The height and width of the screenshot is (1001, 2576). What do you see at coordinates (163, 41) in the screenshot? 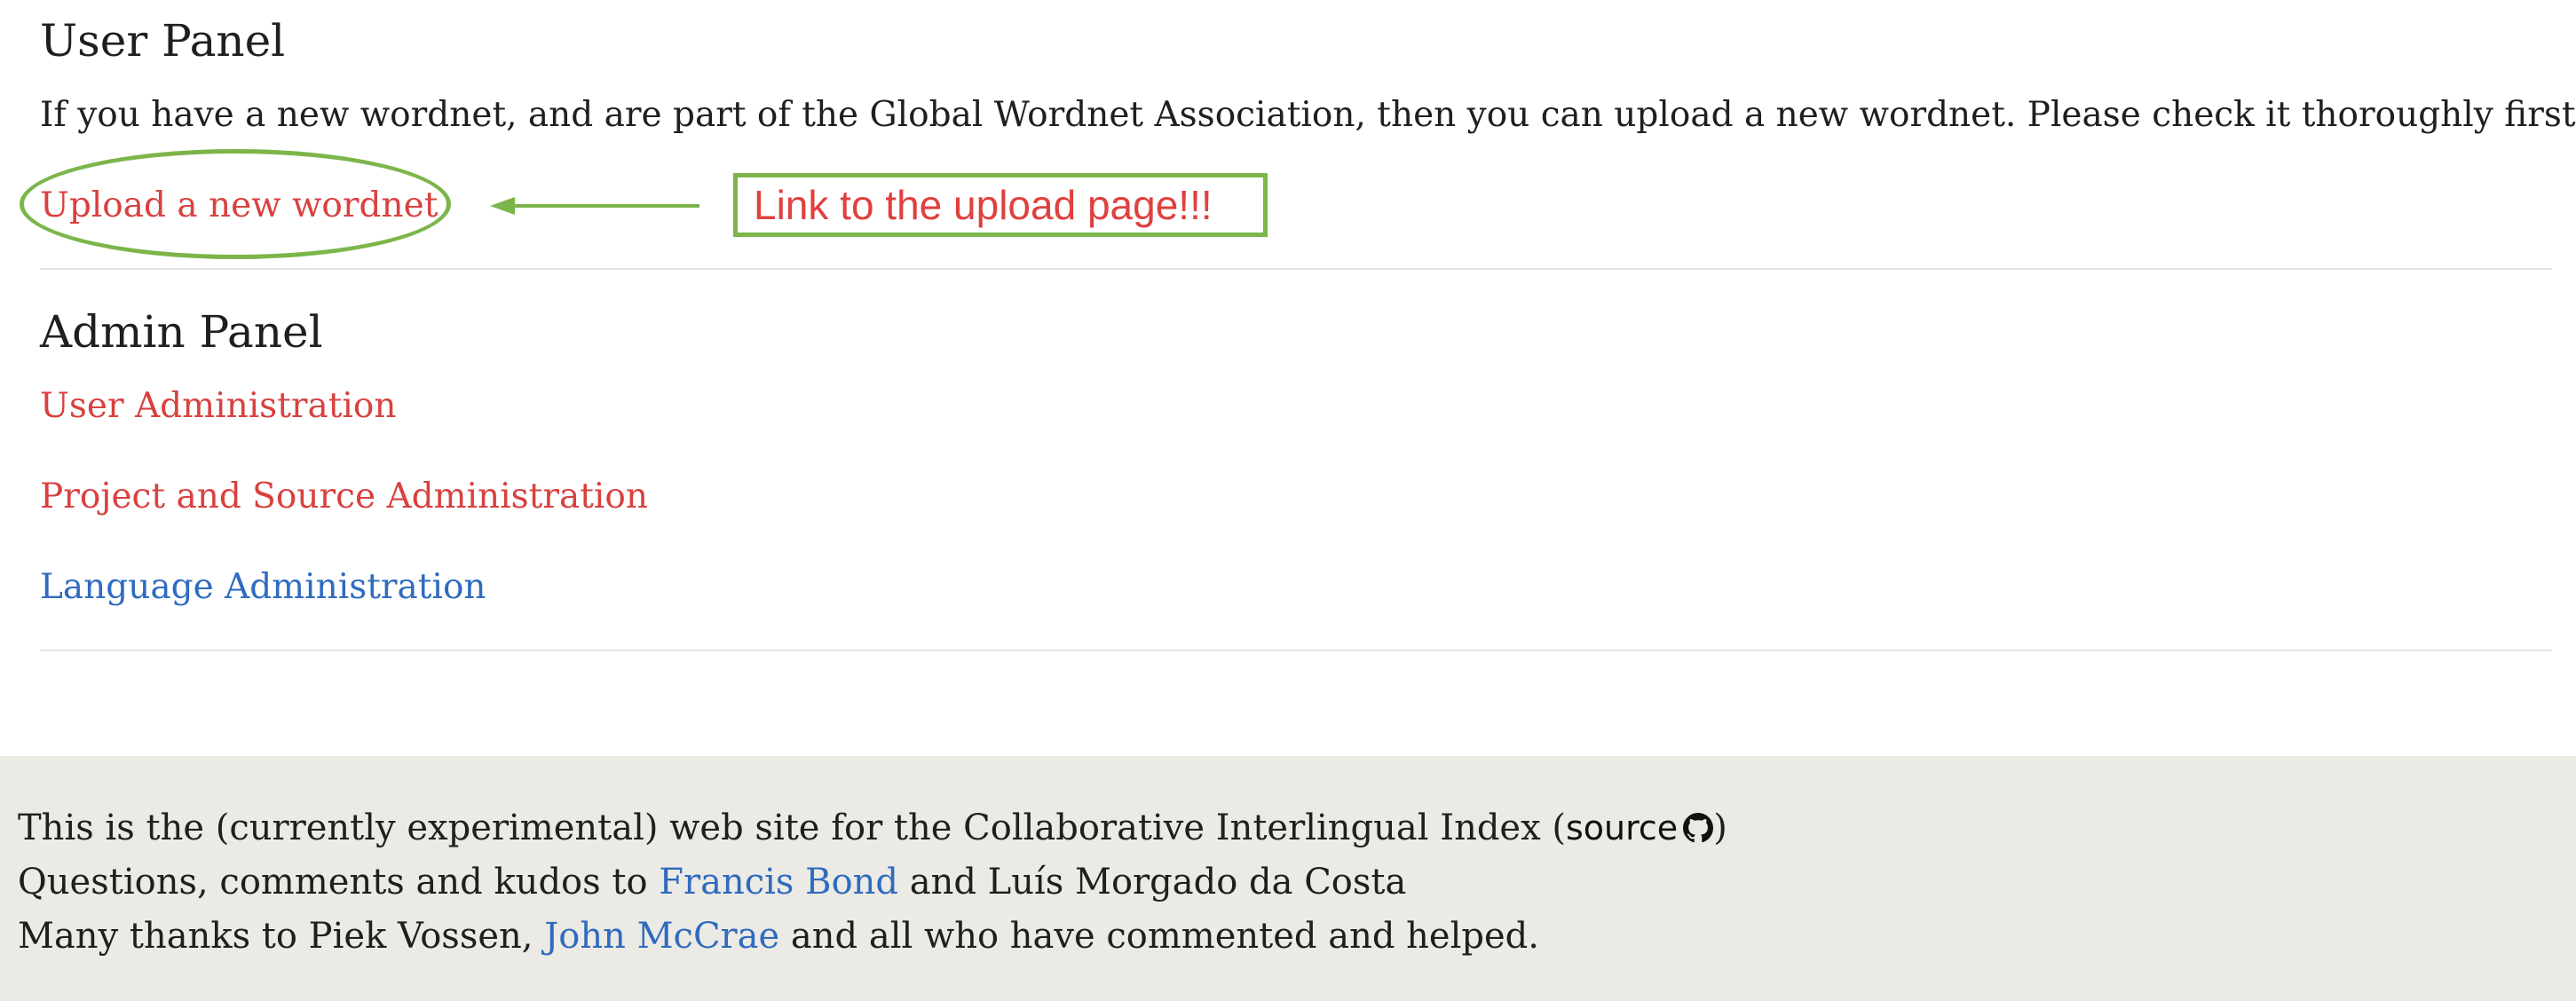
I see `user-panel-title: User Panel` at bounding box center [163, 41].